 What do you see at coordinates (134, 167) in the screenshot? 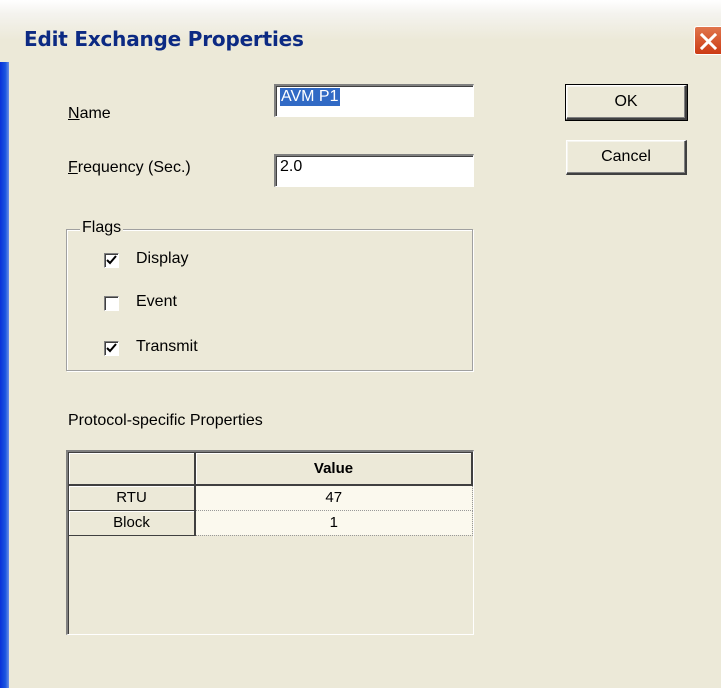
I see `frequency-label-text: requency (Sec.)` at bounding box center [134, 167].